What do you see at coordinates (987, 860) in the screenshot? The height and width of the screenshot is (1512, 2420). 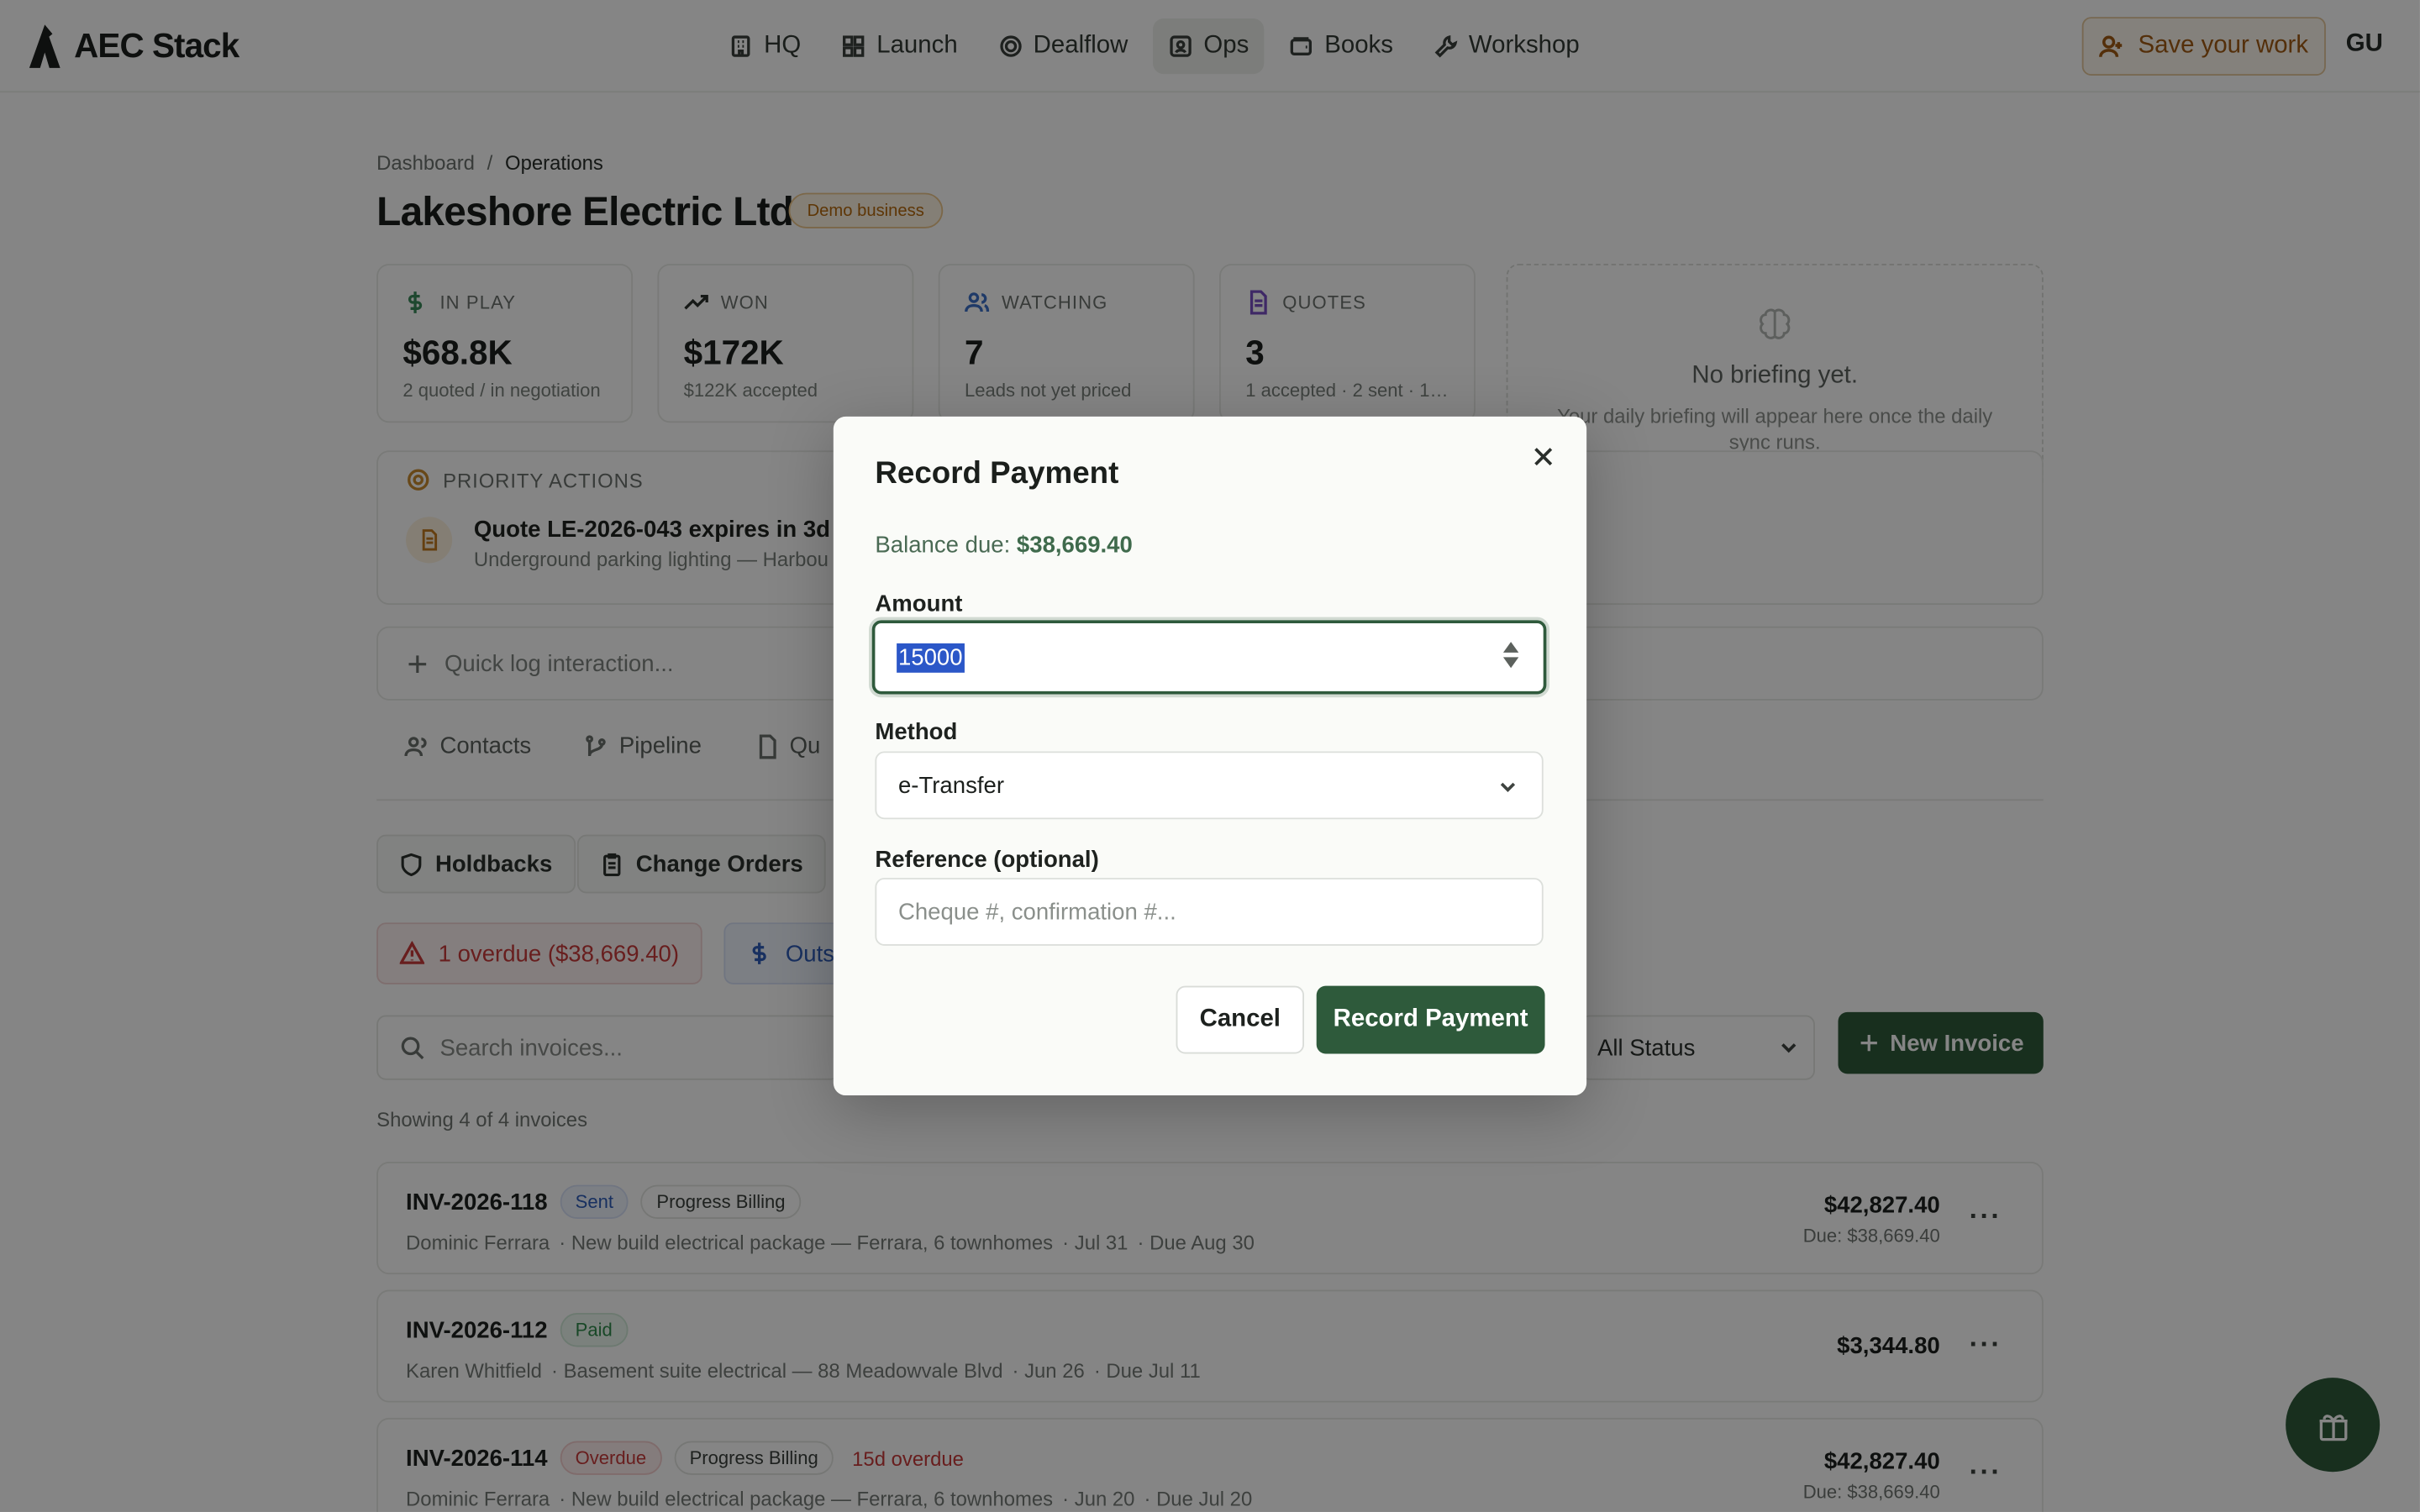 I see `reference-label: Reference (optional)` at bounding box center [987, 860].